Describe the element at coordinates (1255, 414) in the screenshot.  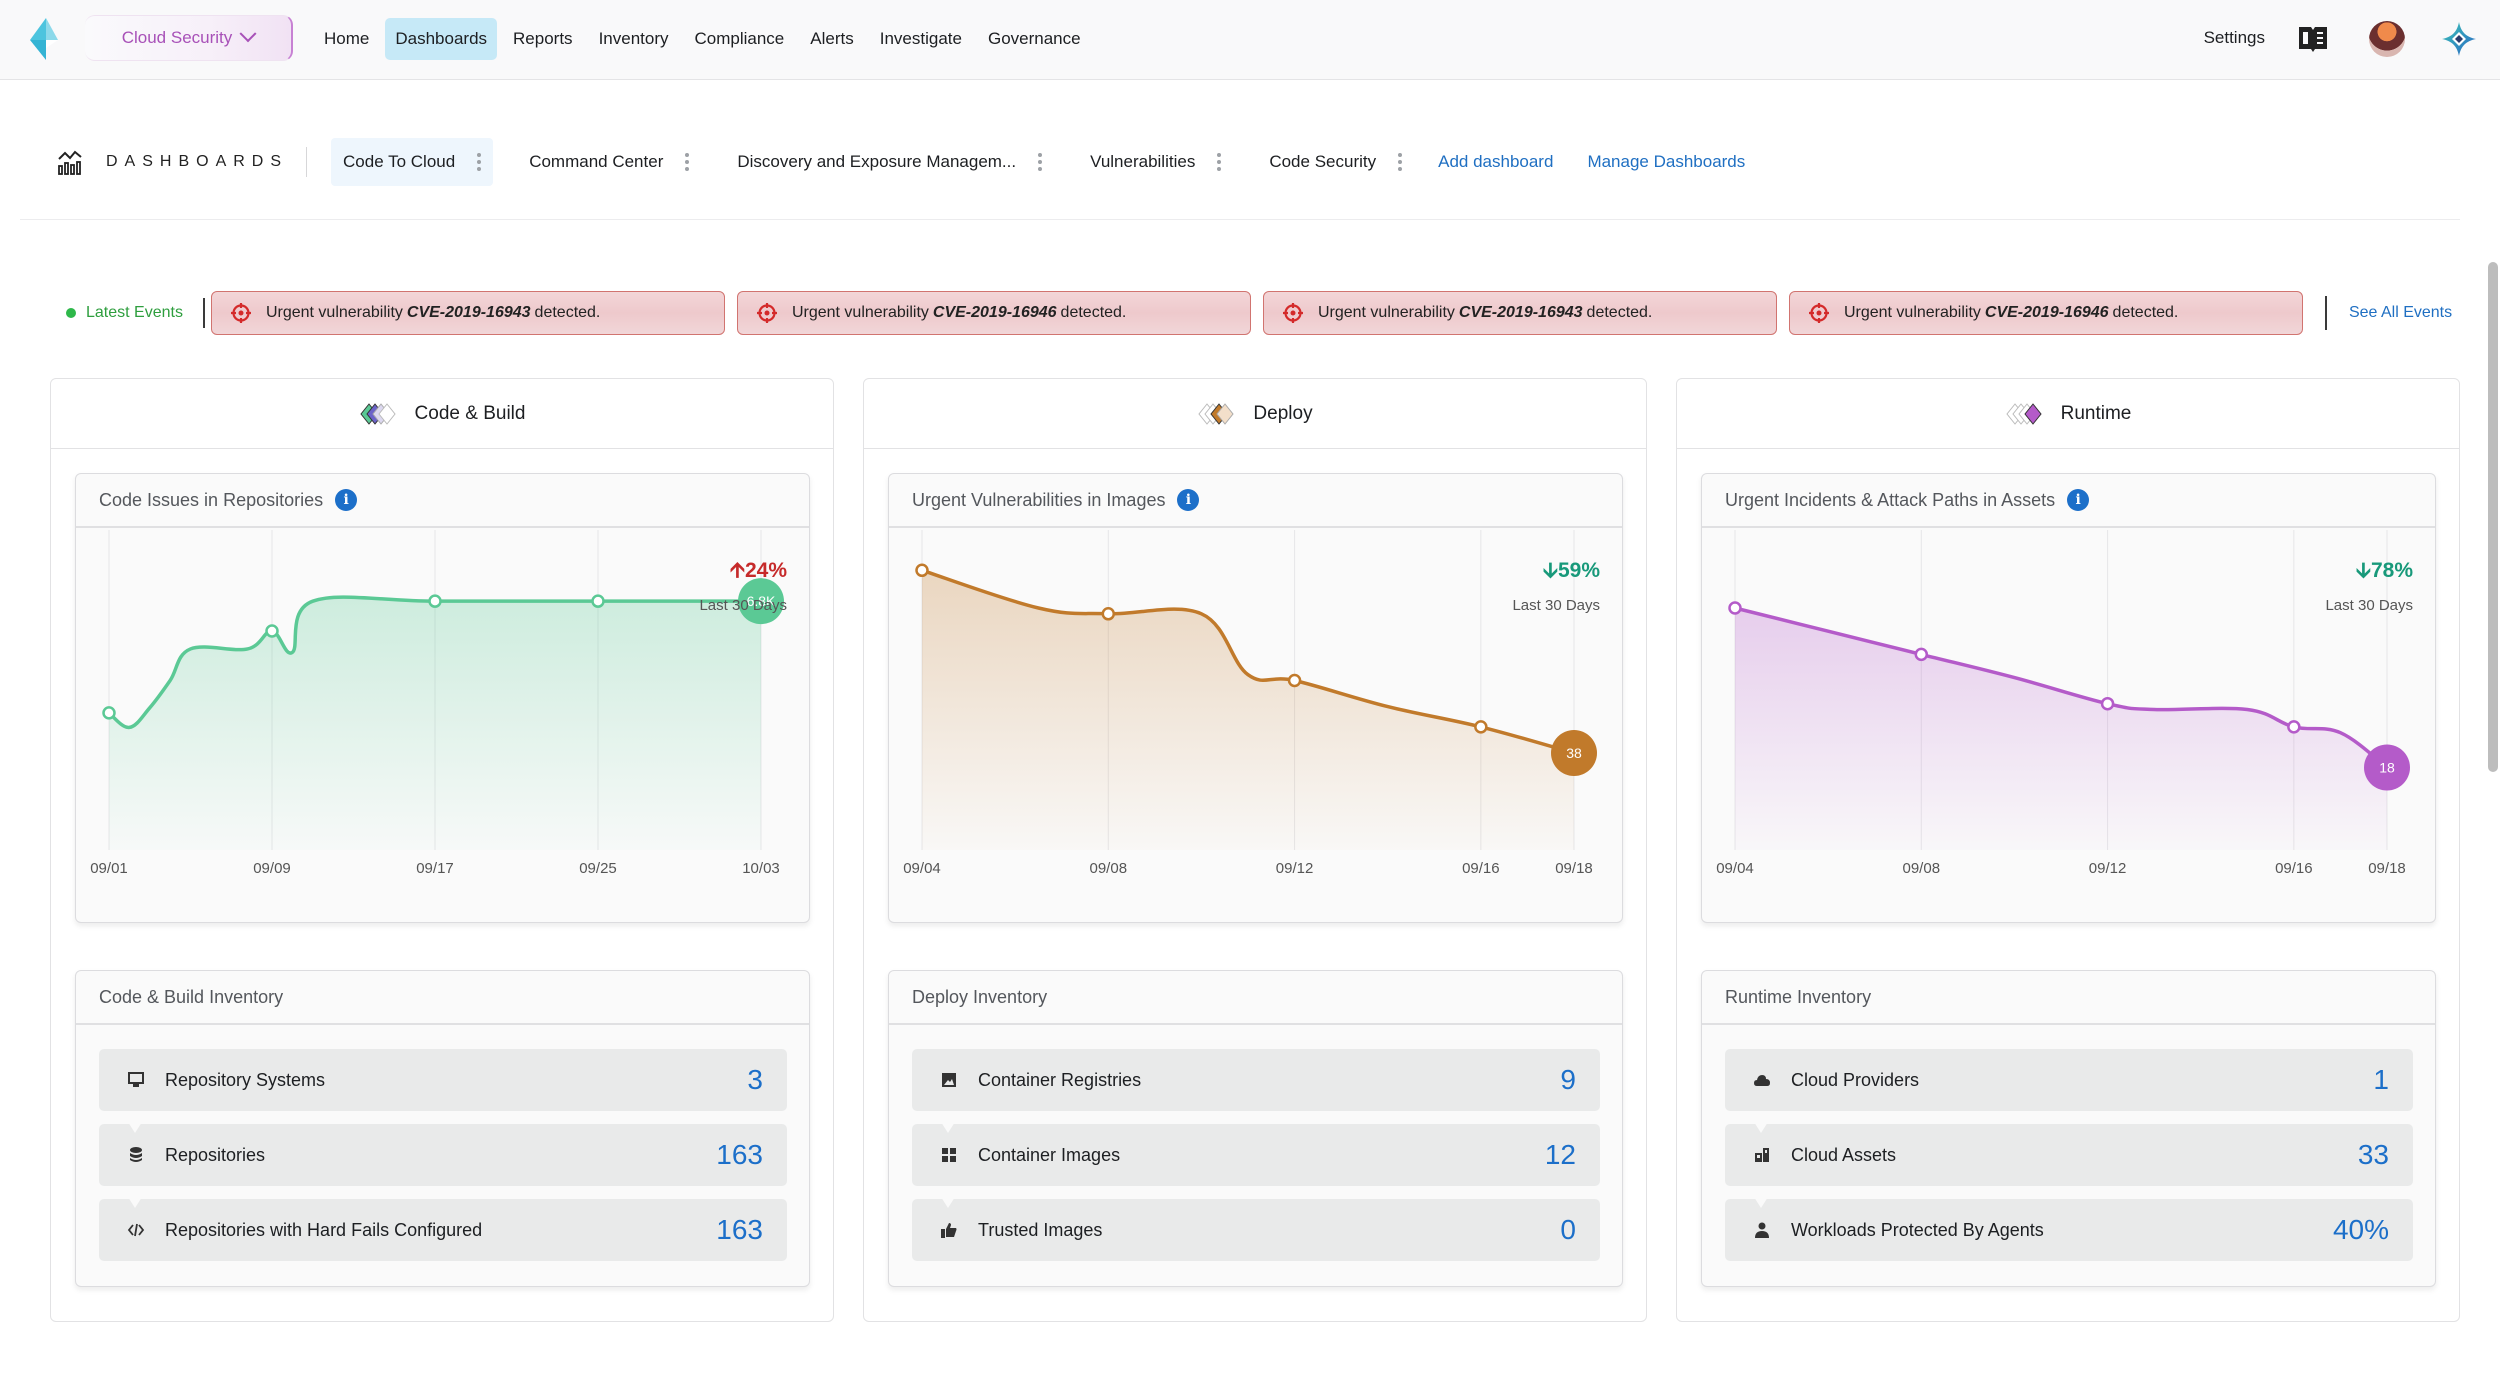
I see `column-header: Deploy` at that location.